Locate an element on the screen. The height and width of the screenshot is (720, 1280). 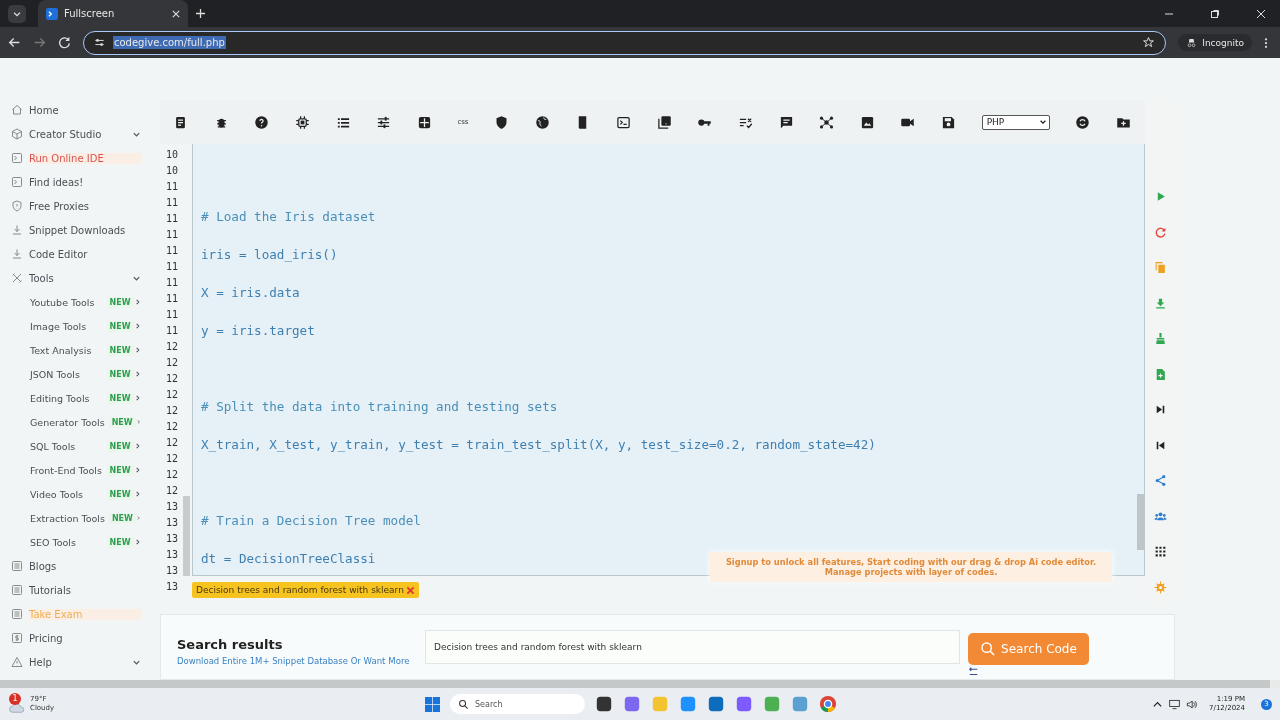
help-icon is located at coordinates (262, 122).